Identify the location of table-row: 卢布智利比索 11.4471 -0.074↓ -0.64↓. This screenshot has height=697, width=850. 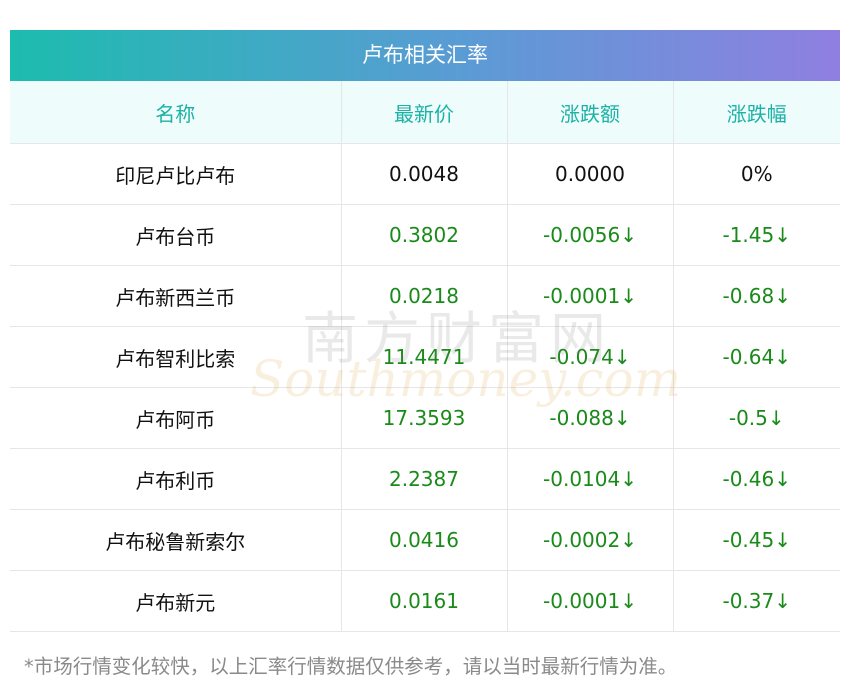
(425, 357).